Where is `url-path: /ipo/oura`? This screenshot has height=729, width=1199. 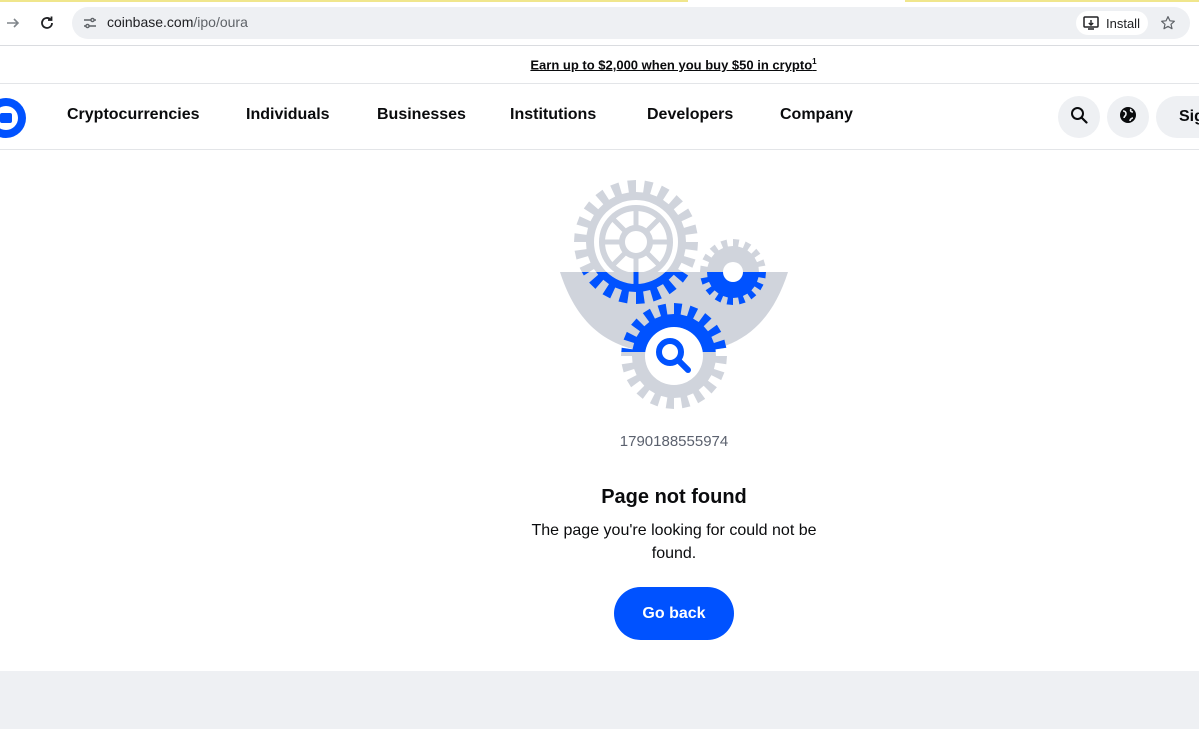 url-path: /ipo/oura is located at coordinates (220, 22).